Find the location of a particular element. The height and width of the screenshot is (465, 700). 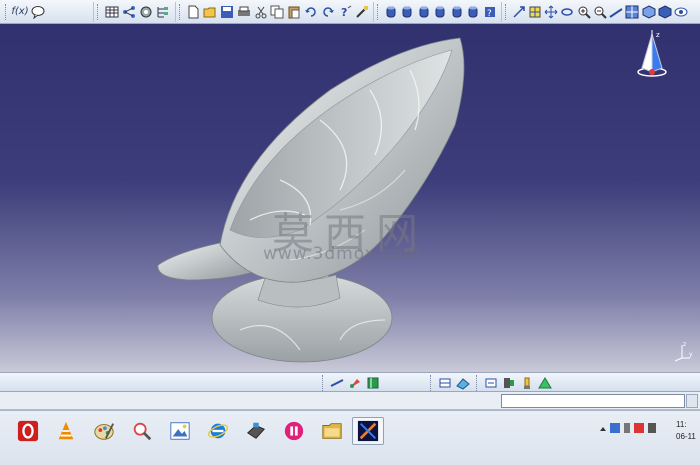

paint-icon is located at coordinates (104, 431).